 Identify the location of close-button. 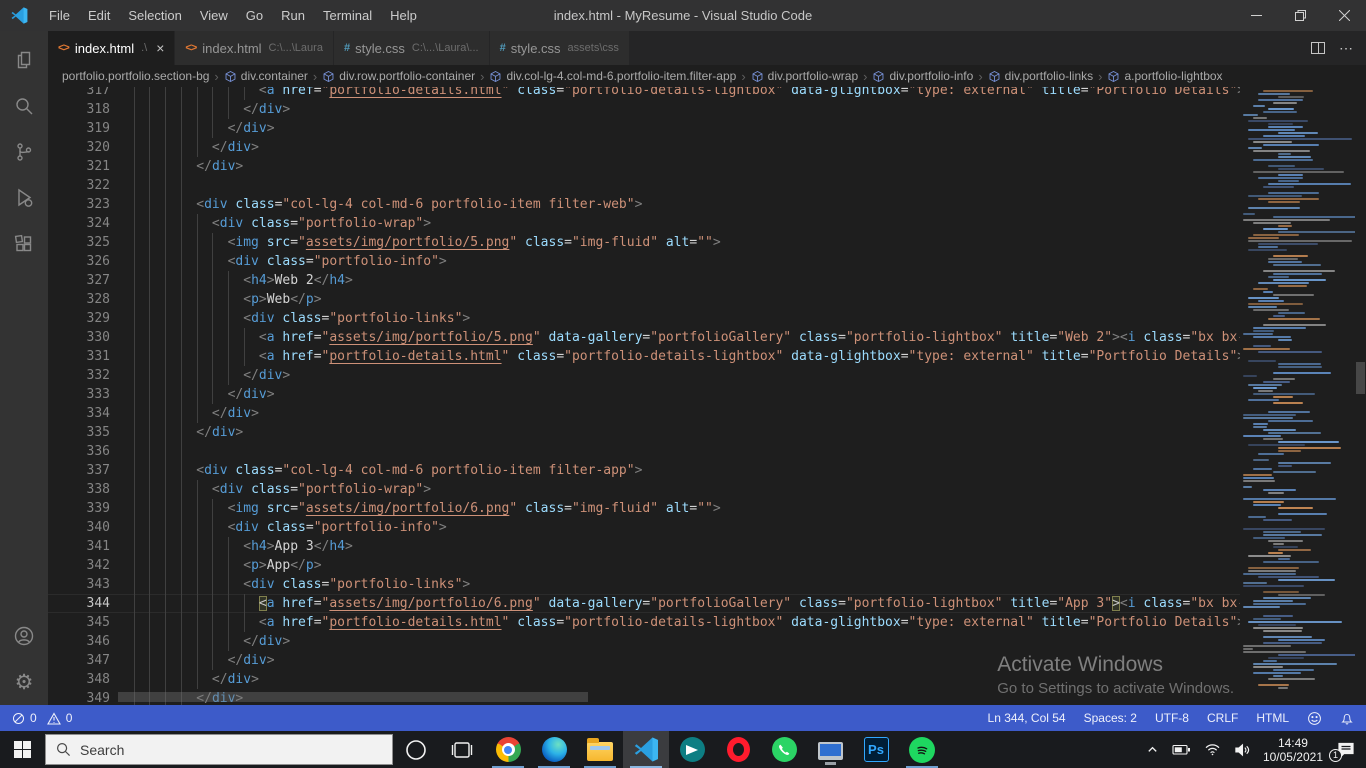
(1344, 15).